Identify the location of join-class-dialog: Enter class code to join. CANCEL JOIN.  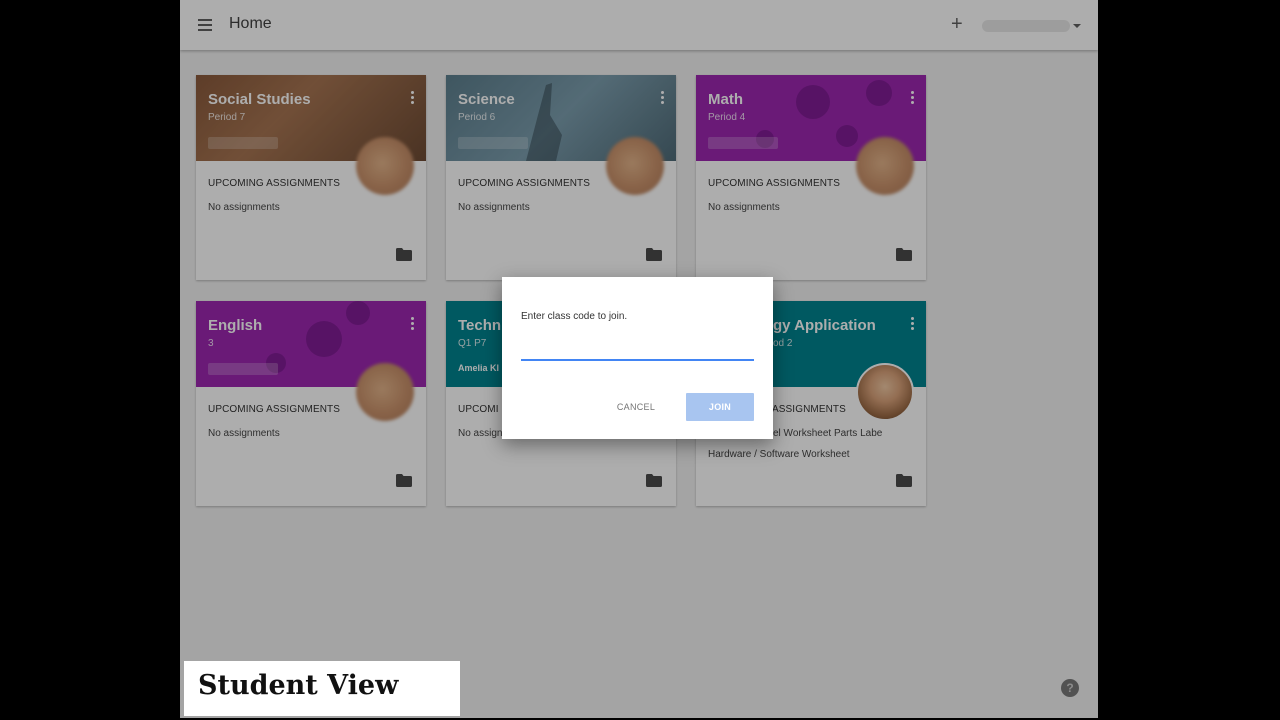
(637, 358).